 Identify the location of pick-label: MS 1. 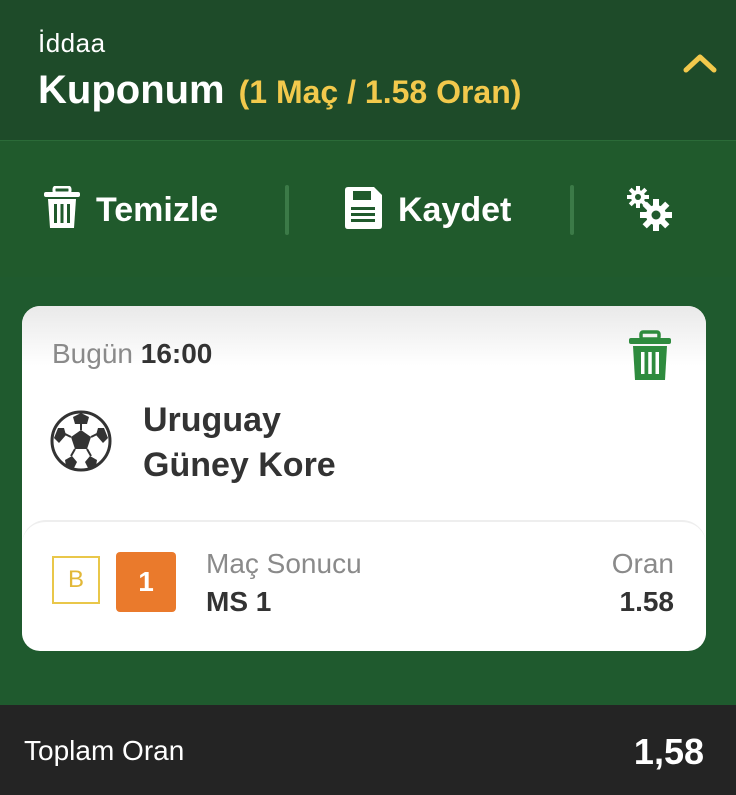
(239, 601).